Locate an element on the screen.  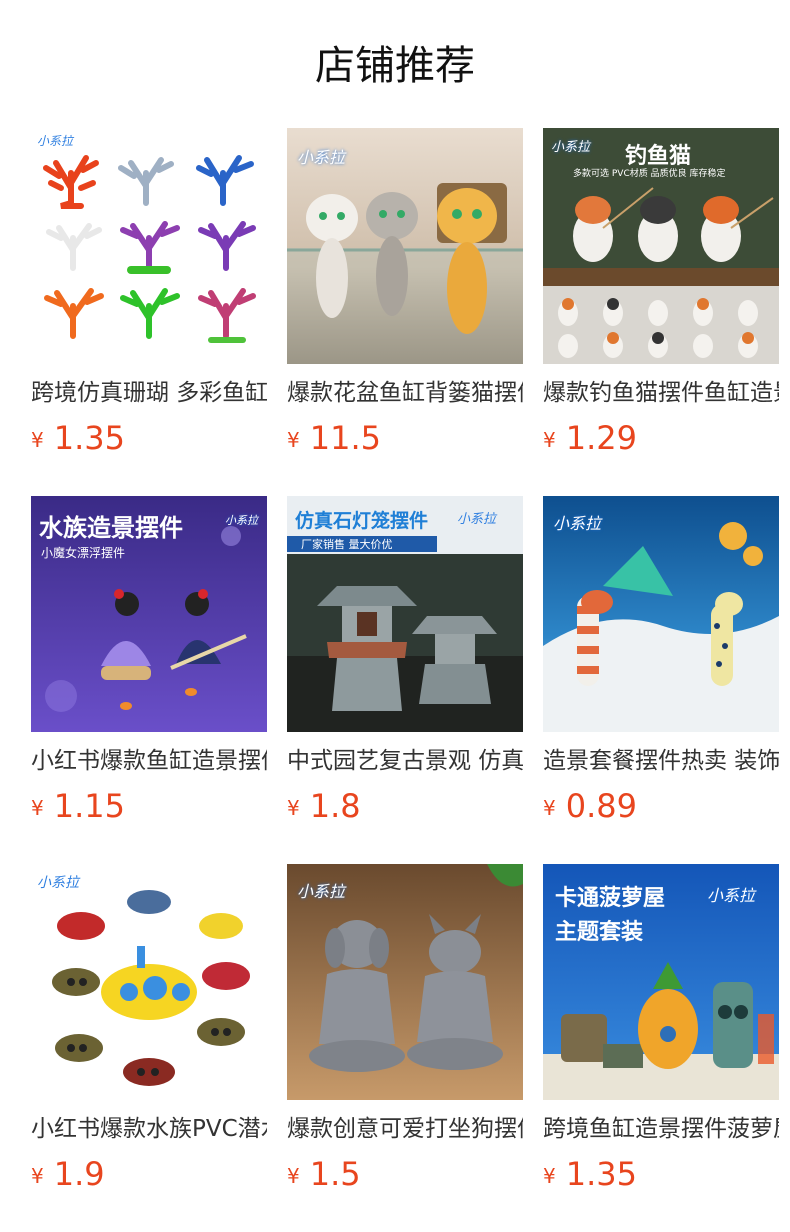
product-name: 中式园艺复古景观 仿真石灯笼 is located at coordinates (405, 761).